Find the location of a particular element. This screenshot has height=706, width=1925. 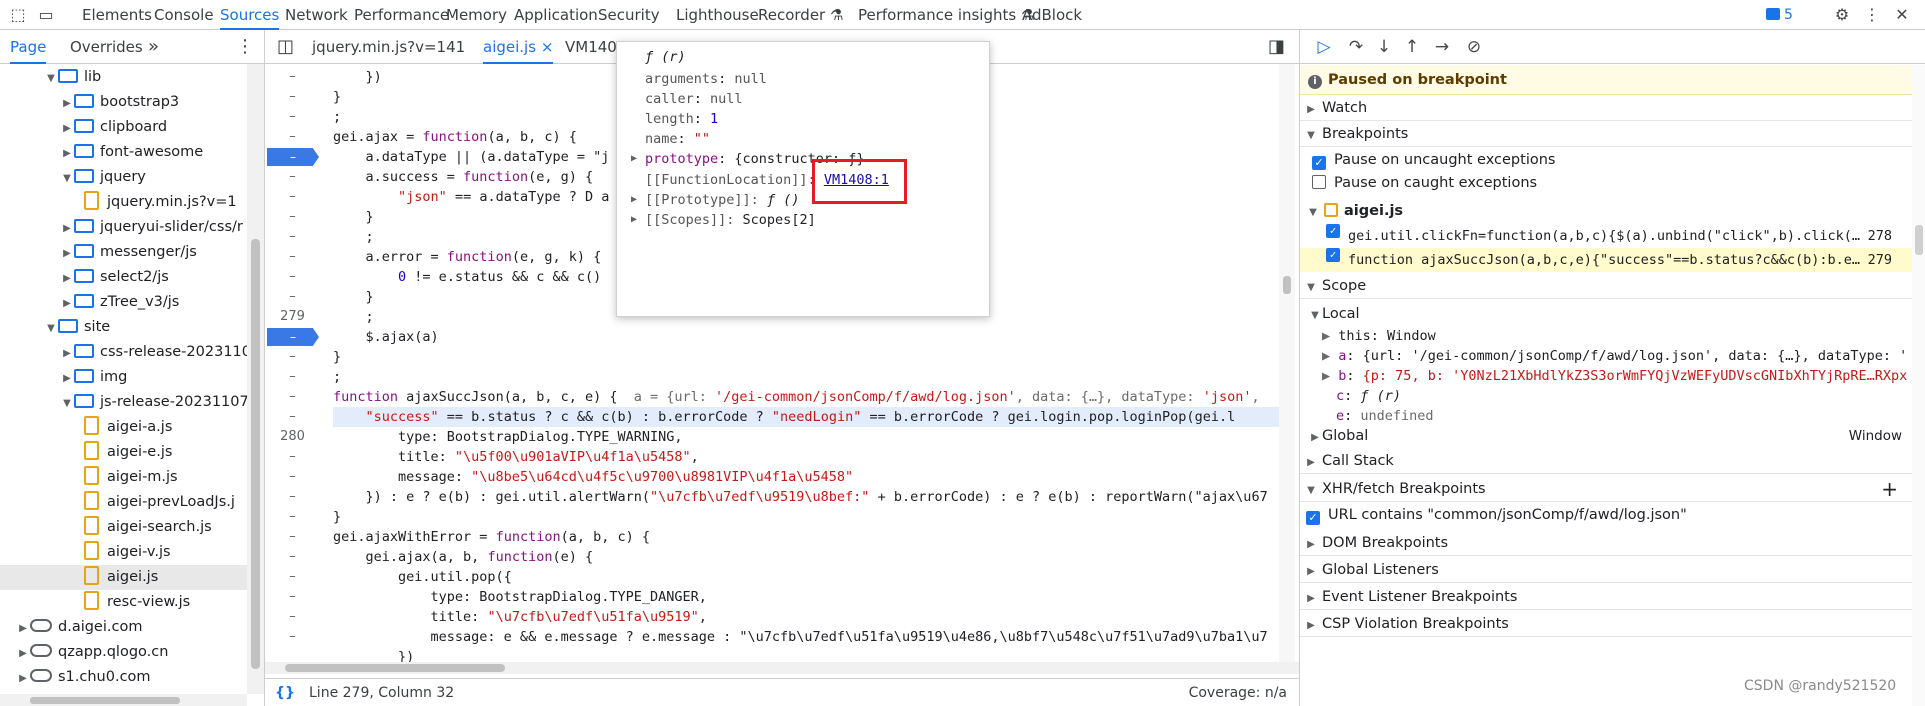

section-breakpoints: ▼ Breakpoints is located at coordinates (1606, 134).